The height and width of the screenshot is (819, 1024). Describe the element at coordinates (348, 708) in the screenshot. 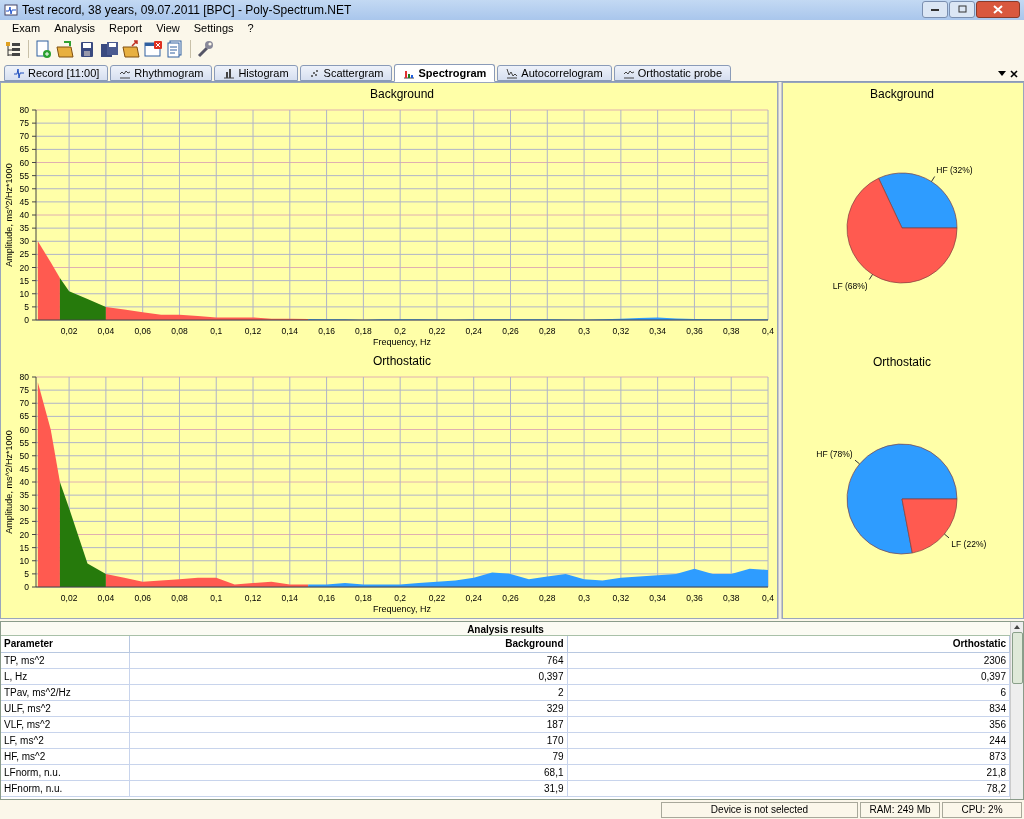

I see `table-cell: 329` at that location.